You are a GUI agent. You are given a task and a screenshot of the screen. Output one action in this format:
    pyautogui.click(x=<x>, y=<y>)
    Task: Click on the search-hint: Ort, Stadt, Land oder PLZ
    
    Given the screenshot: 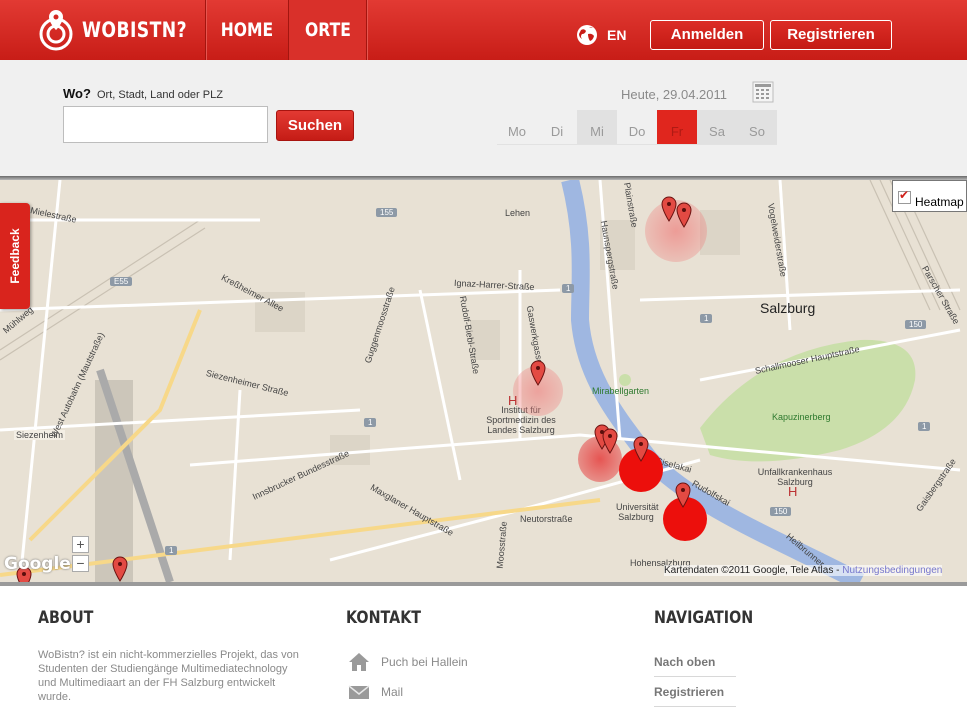 What is the action you would take?
    pyautogui.click(x=159, y=95)
    